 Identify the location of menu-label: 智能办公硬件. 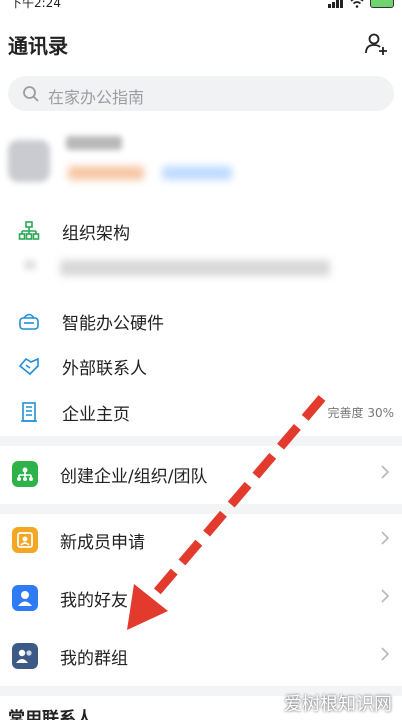
(113, 323).